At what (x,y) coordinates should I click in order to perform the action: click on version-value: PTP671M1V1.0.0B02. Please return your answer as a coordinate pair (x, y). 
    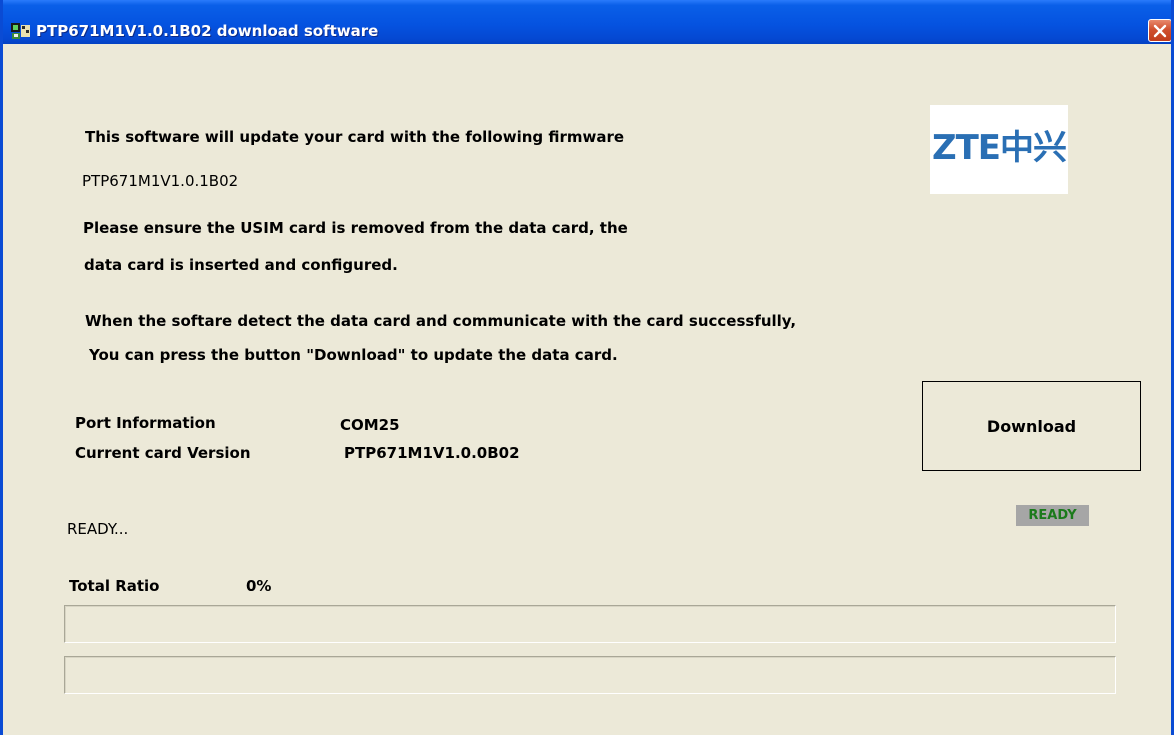
    Looking at the image, I should click on (432, 453).